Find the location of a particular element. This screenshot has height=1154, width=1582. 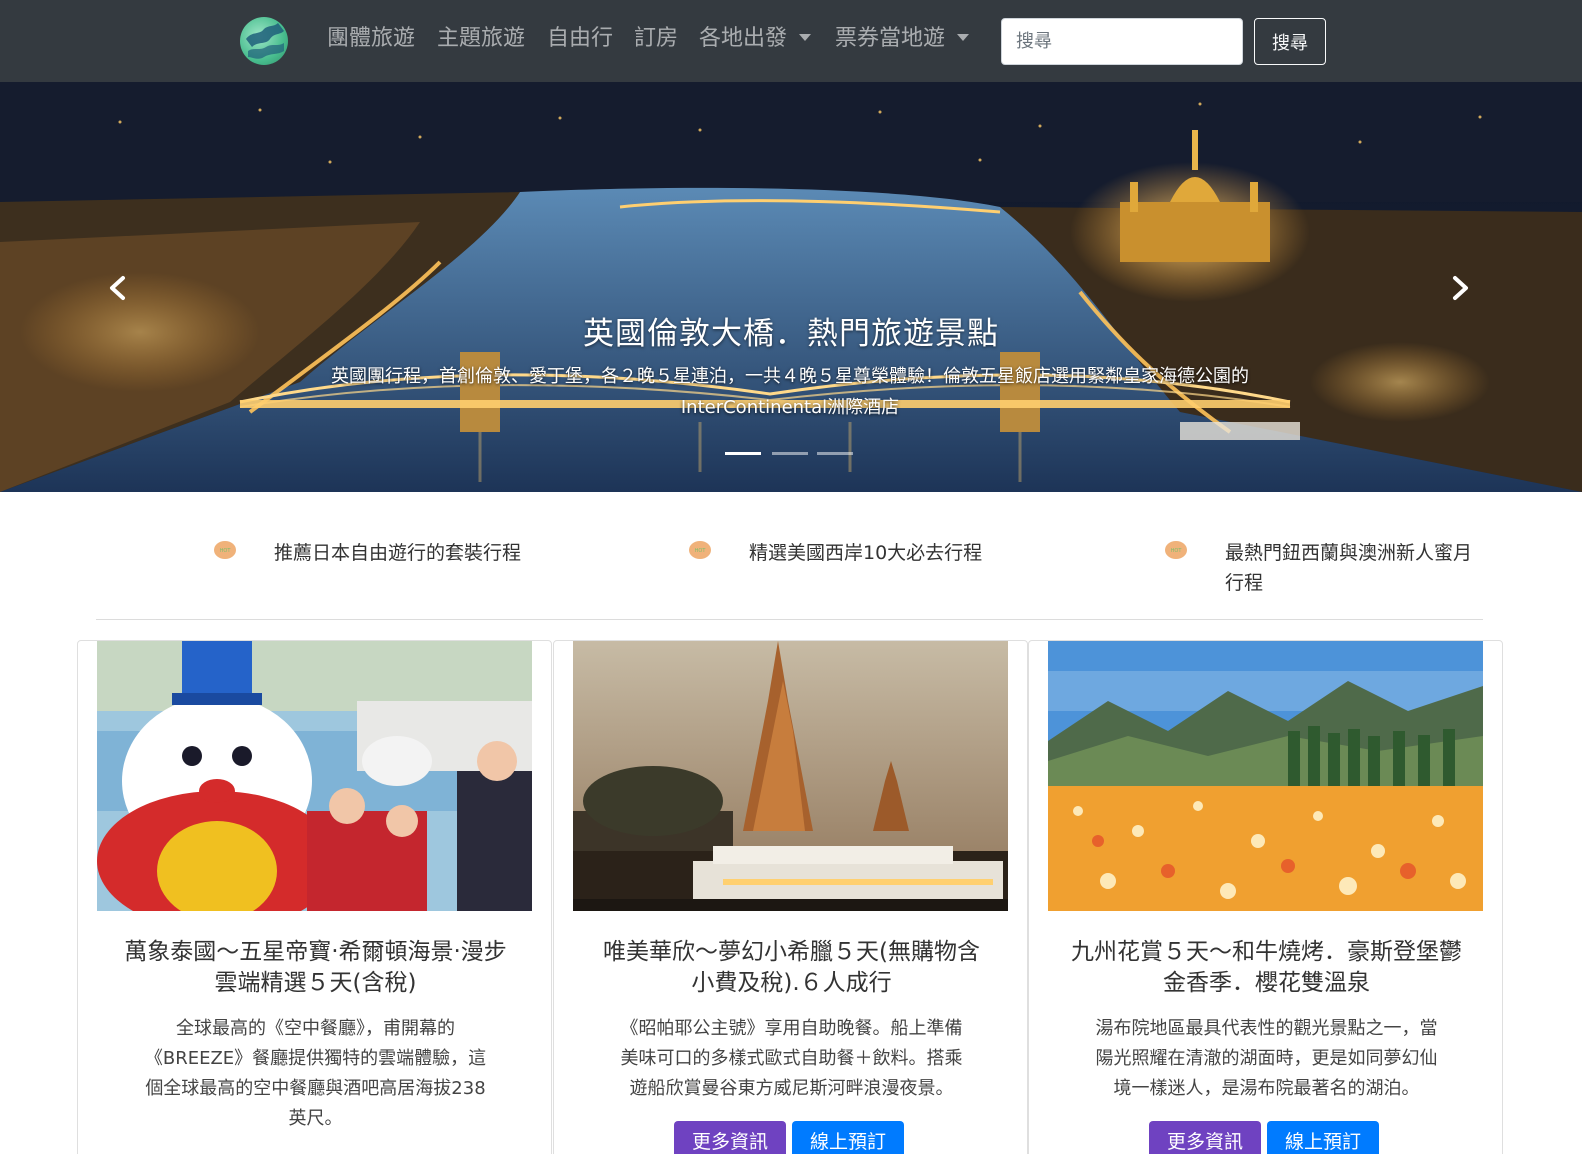

nav-label: 票券當地遊 is located at coordinates (890, 38).